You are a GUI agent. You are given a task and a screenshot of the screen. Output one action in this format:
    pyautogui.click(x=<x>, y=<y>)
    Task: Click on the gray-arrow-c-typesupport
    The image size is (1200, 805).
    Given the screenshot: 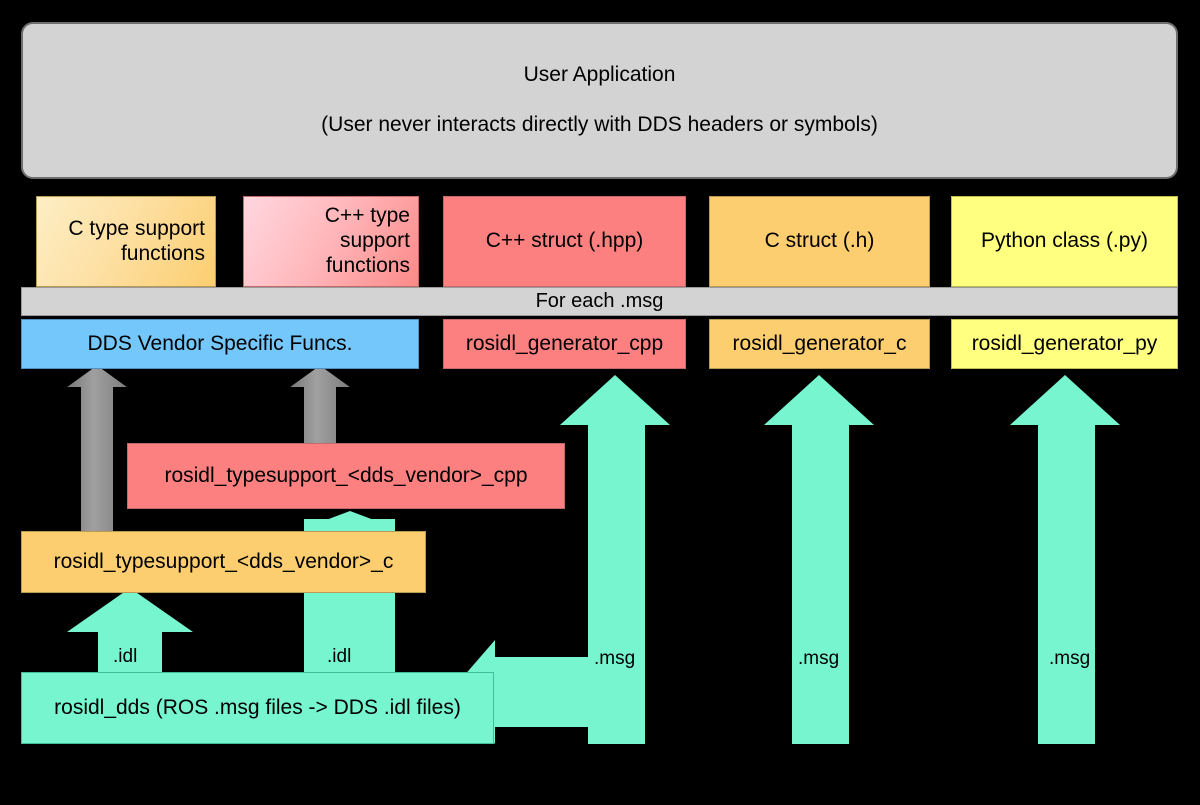 What is the action you would take?
    pyautogui.click(x=97, y=451)
    